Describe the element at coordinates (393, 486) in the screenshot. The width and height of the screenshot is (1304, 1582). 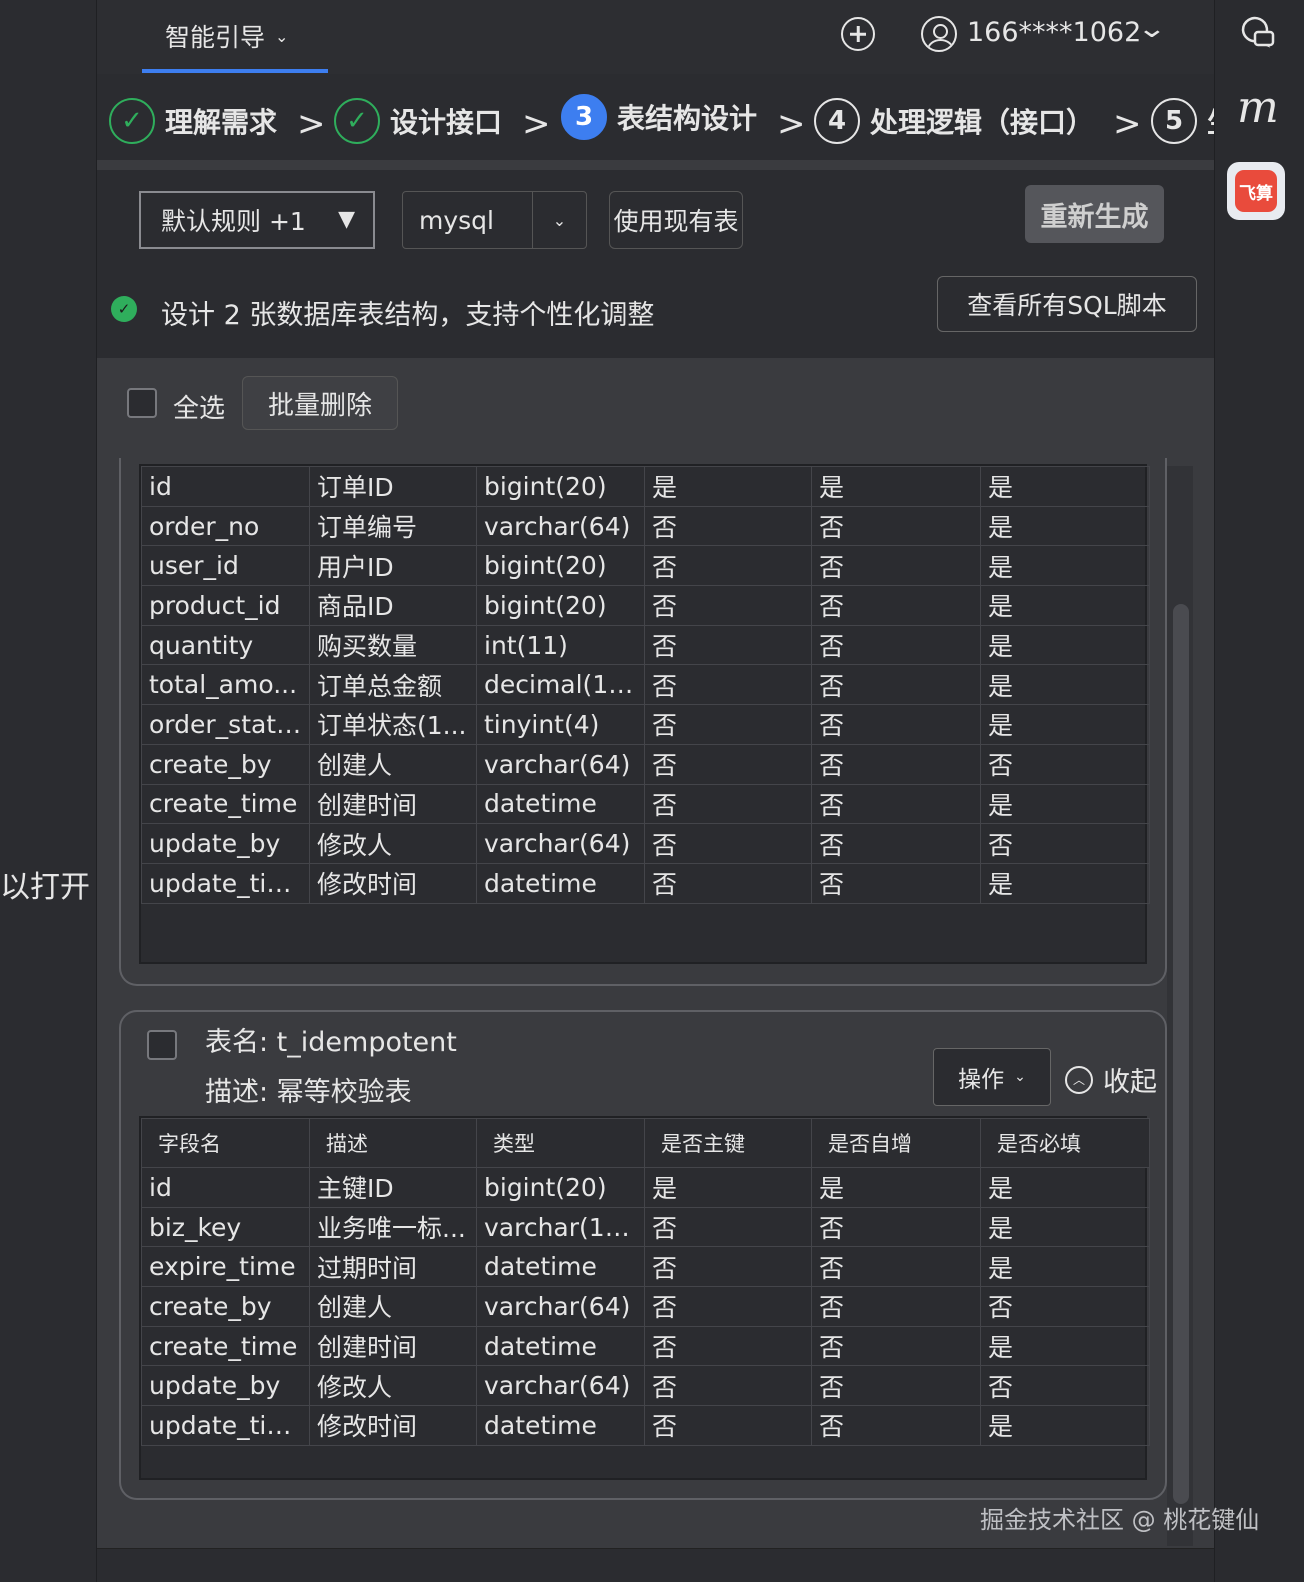
I see `table-cell: 订单ID` at that location.